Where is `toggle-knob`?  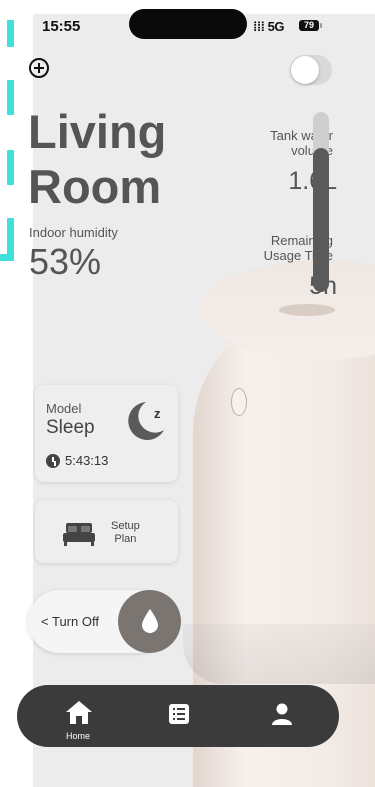
toggle-knob is located at coordinates (305, 70).